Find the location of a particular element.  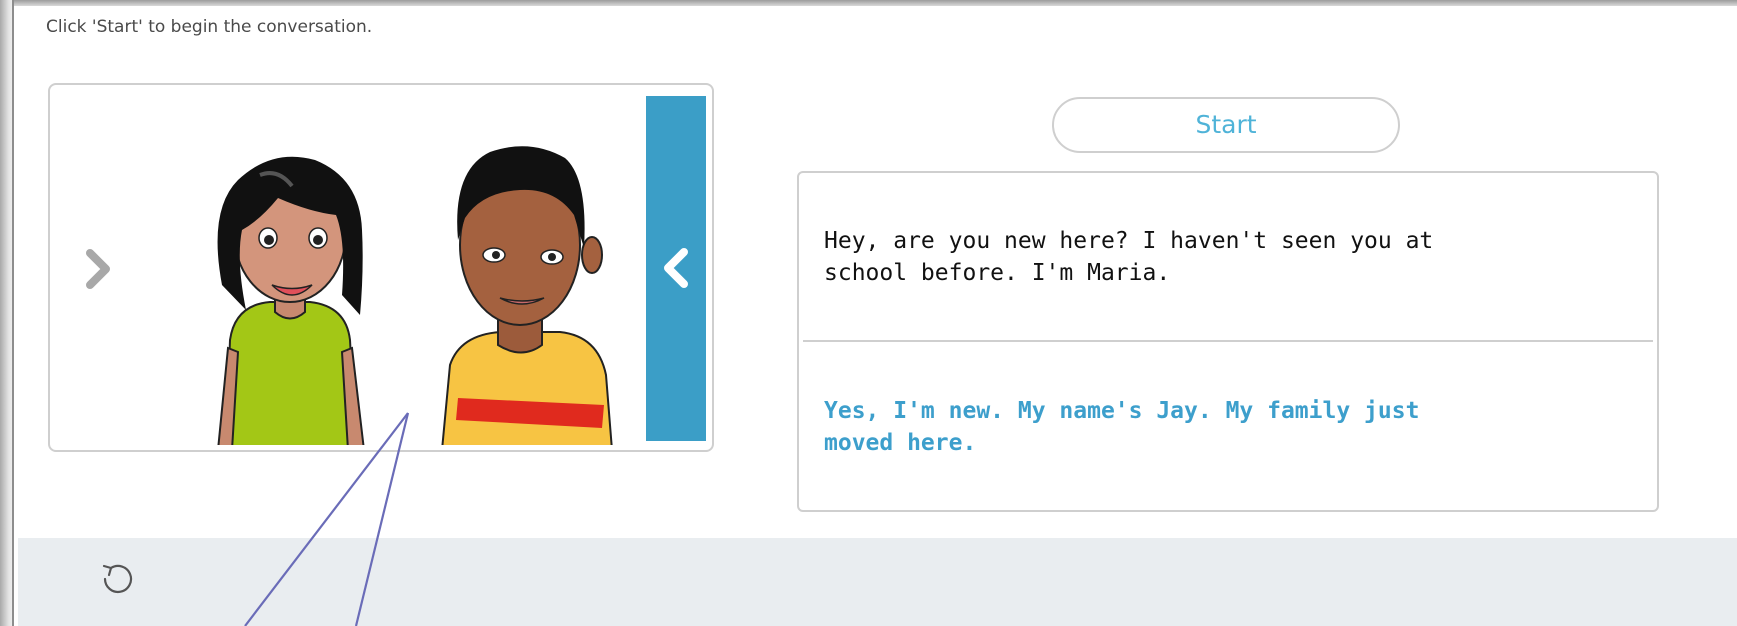

instruction-text: Click 'Start' to begin the conversation. is located at coordinates (209, 27).